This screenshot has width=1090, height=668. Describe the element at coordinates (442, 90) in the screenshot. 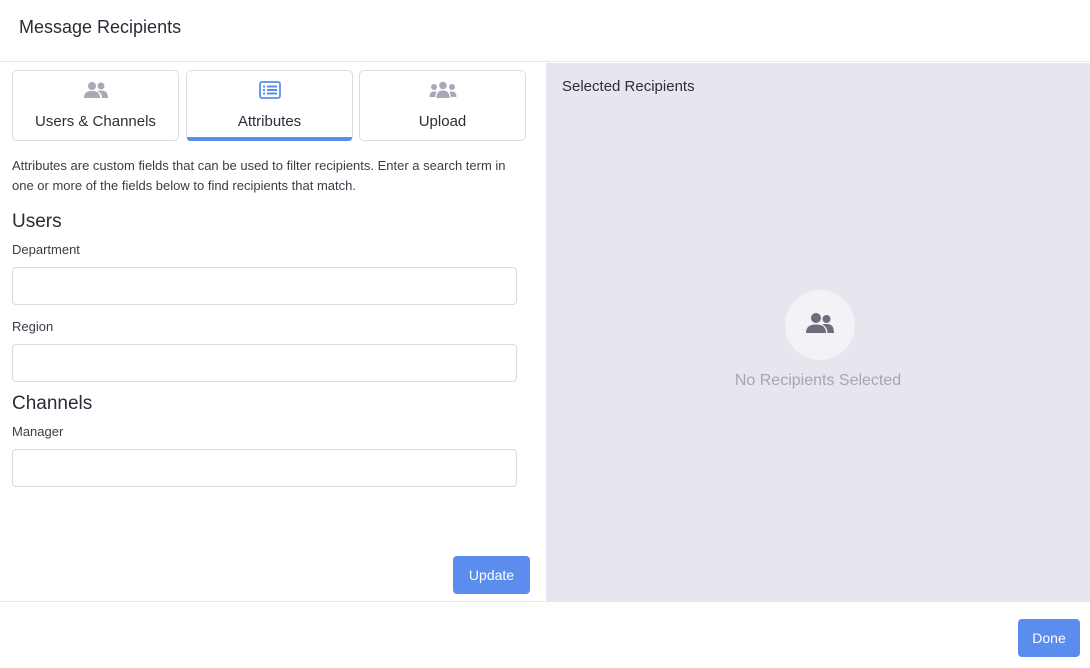

I see `group-upload-icon` at that location.